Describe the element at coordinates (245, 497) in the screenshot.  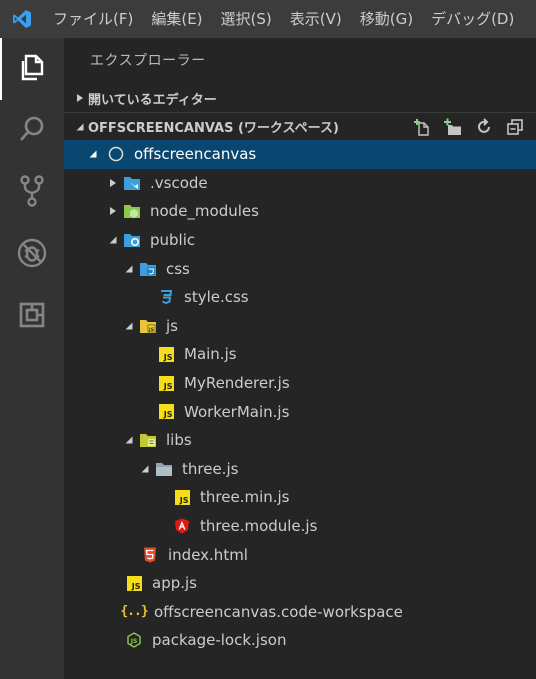
I see `tree-item-label: three.min.js` at that location.